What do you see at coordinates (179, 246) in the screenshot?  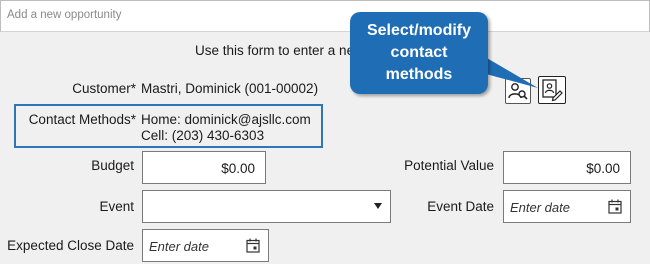 I see `expected-close-date-placeholder: Enter date` at bounding box center [179, 246].